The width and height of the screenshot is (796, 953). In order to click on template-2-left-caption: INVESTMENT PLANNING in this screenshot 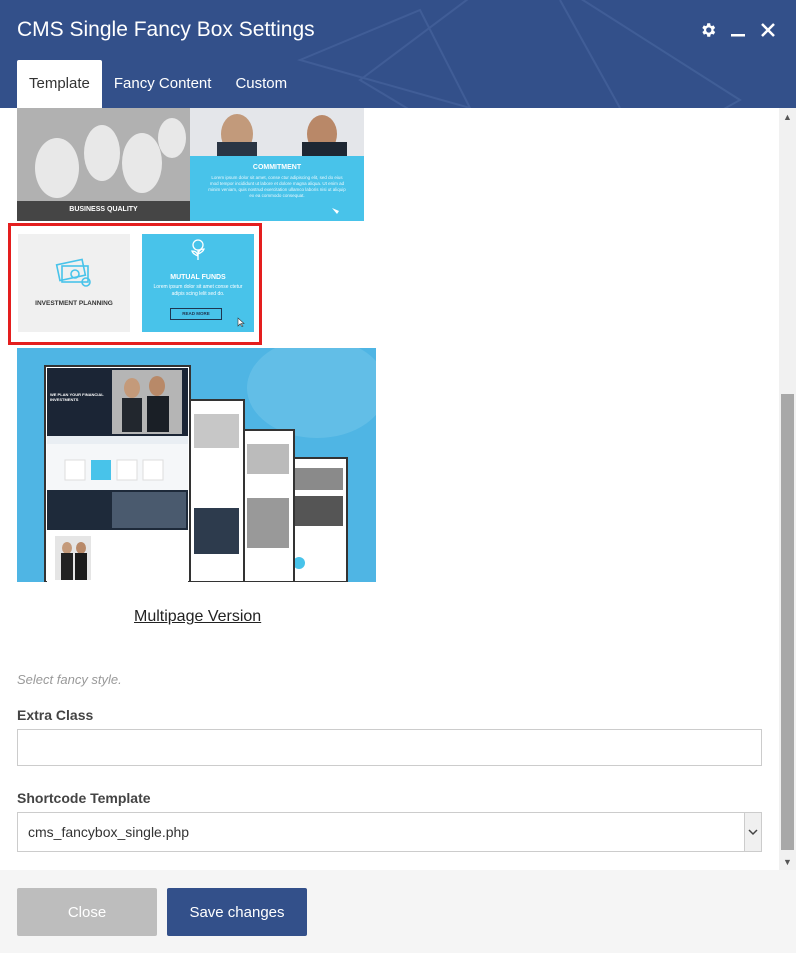, I will do `click(74, 303)`.